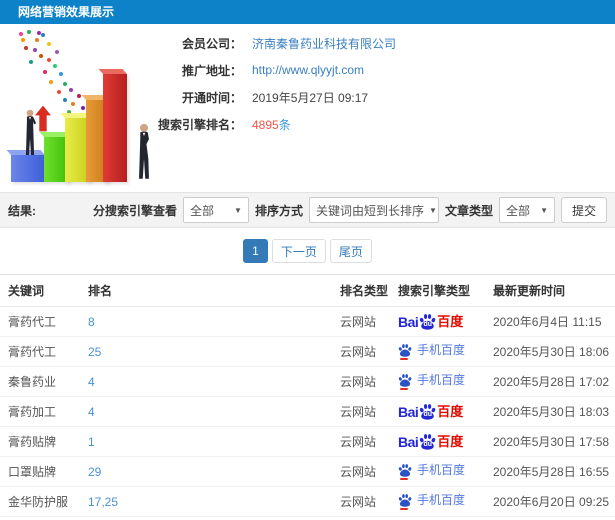  What do you see at coordinates (40, 381) in the screenshot?
I see `keyword-cell: 秦鲁药业` at bounding box center [40, 381].